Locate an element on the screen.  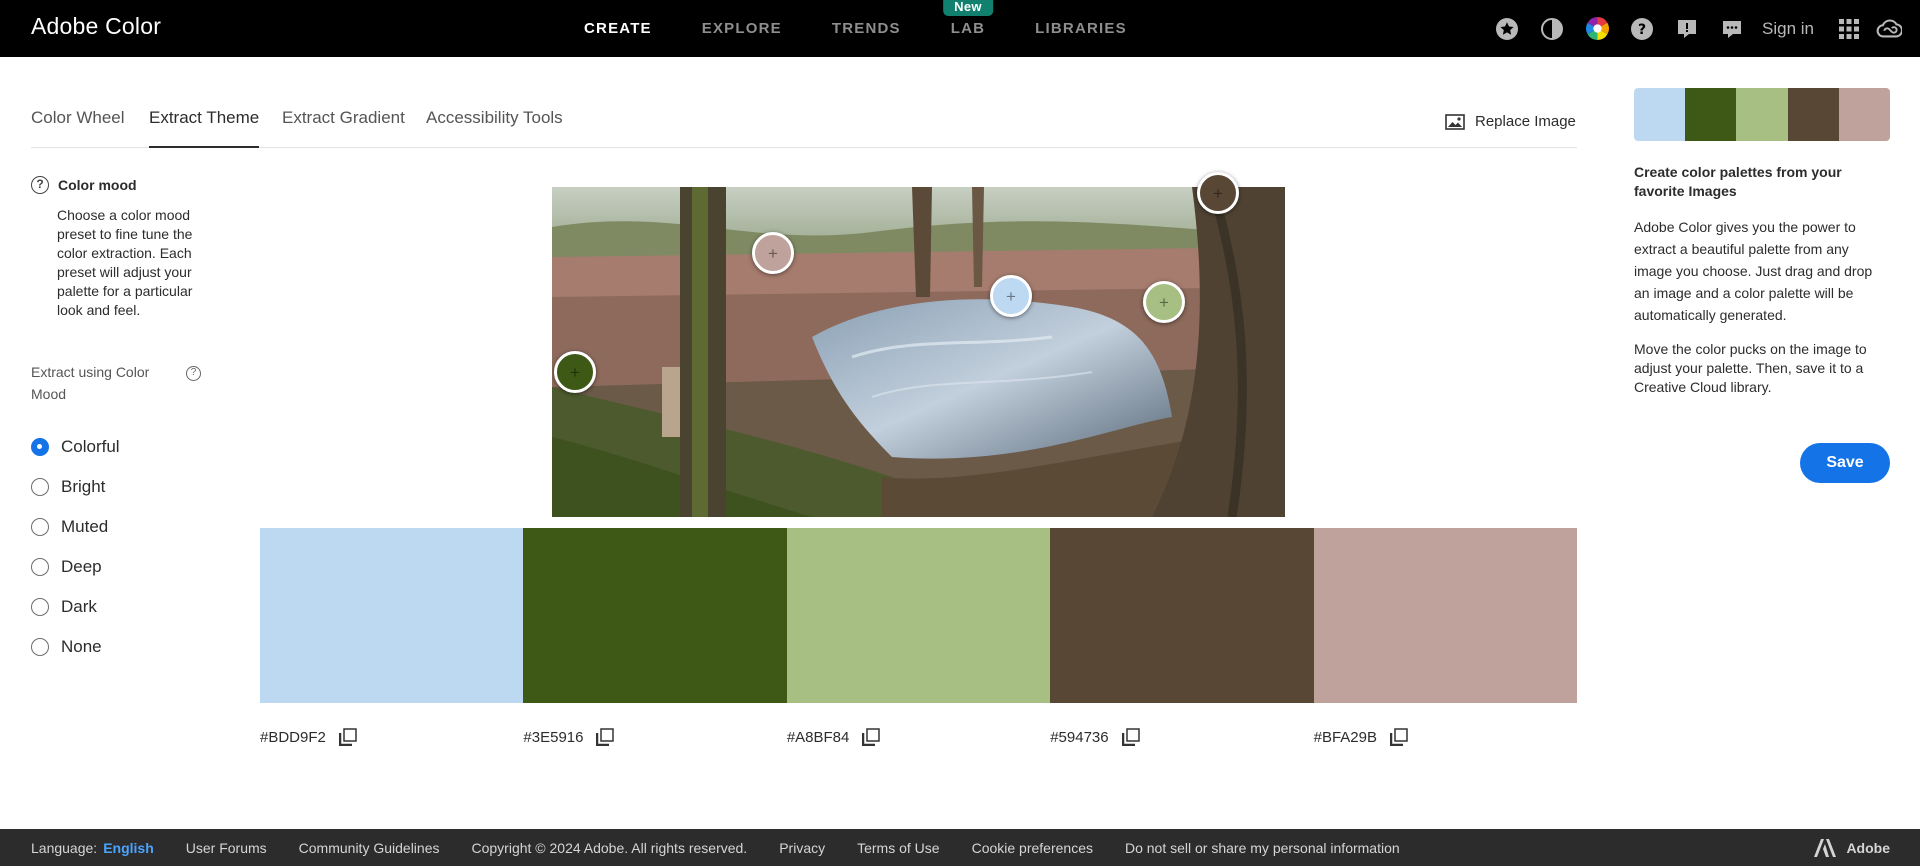
nav-create: CREATE is located at coordinates (618, 28).